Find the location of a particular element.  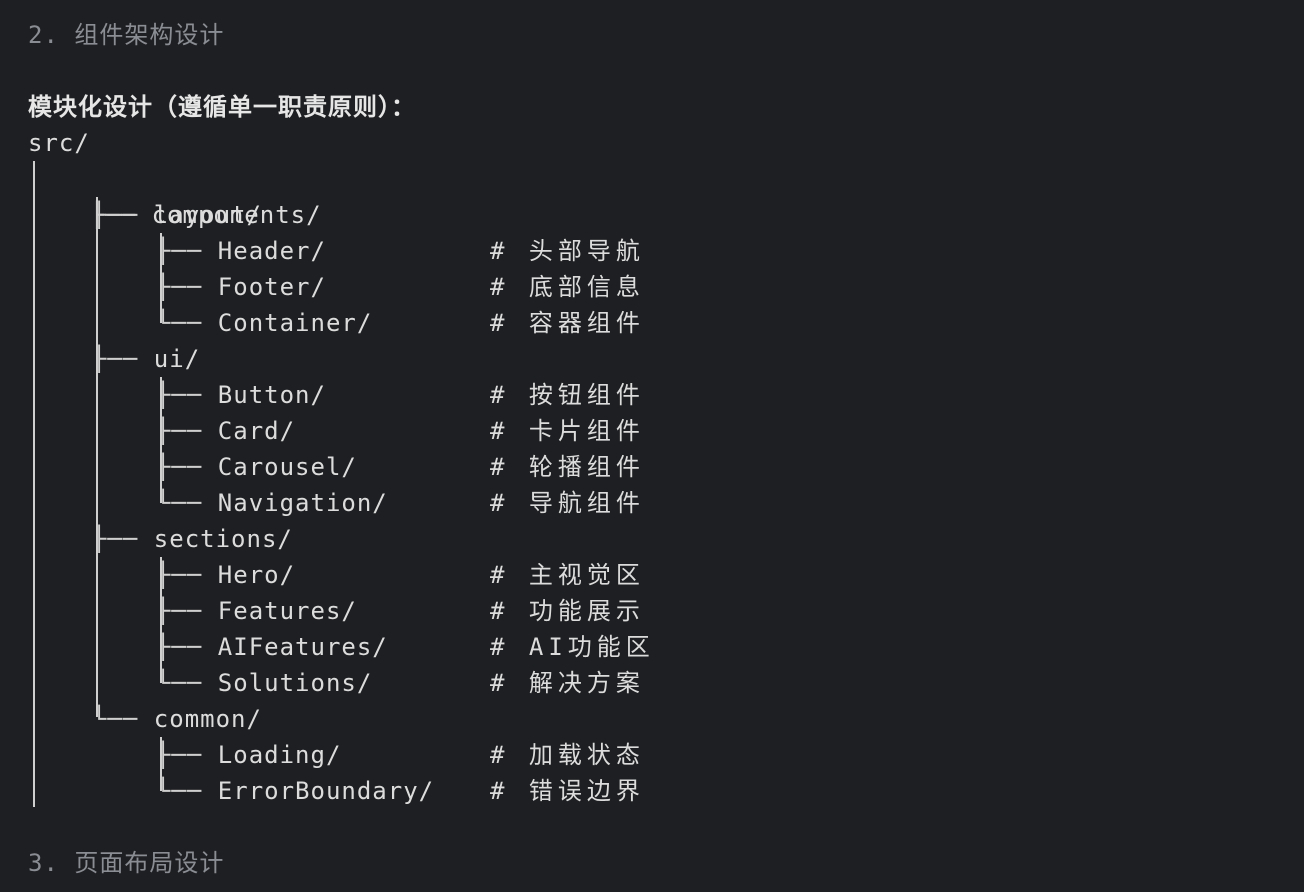

node-comment: # 底部信息 is located at coordinates (567, 287).